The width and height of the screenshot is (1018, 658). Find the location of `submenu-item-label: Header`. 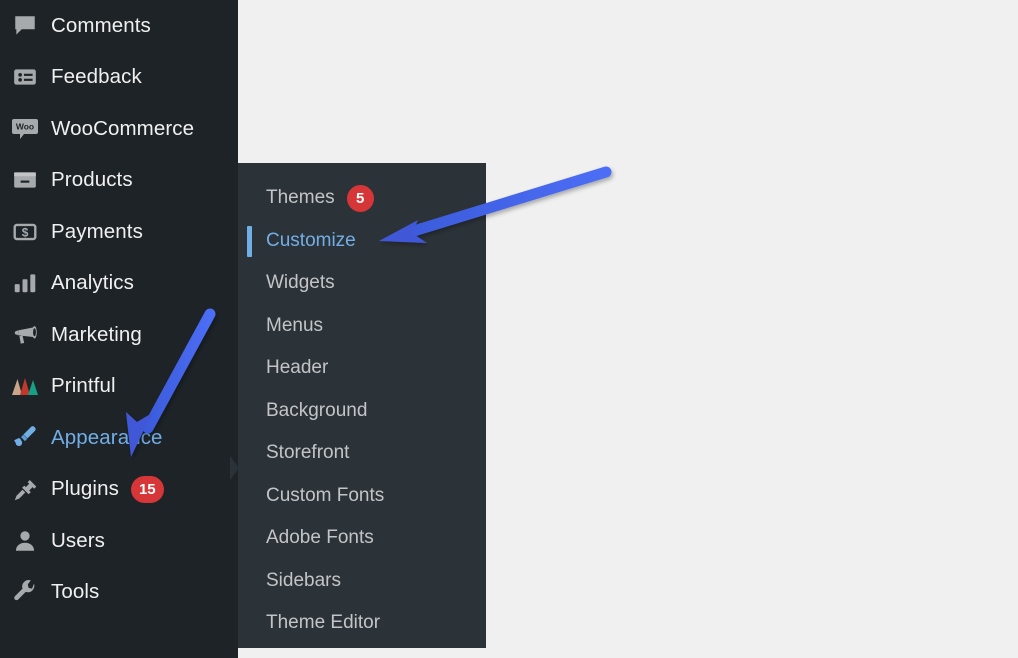

submenu-item-label: Header is located at coordinates (297, 368).